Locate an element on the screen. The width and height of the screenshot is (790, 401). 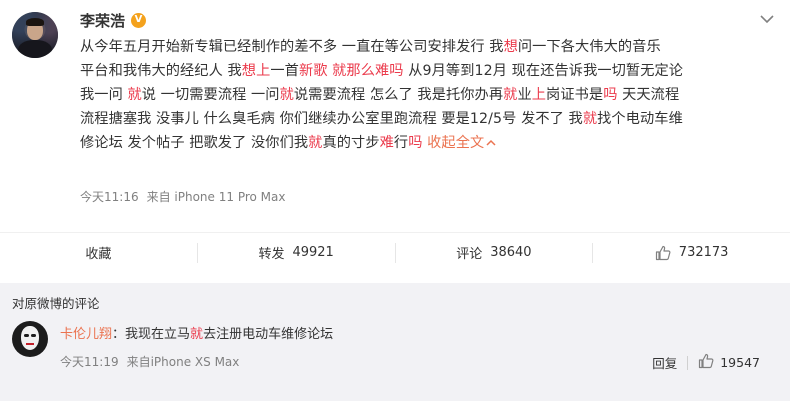
text-segment: 找个电动车维 is located at coordinates (640, 119).